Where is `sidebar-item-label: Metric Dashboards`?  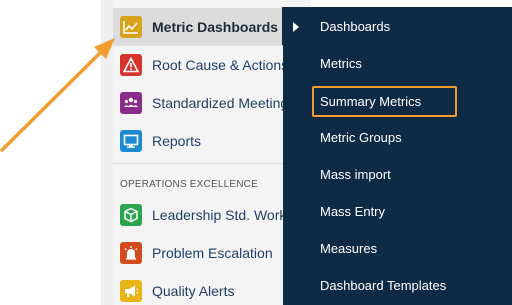 sidebar-item-label: Metric Dashboards is located at coordinates (215, 27).